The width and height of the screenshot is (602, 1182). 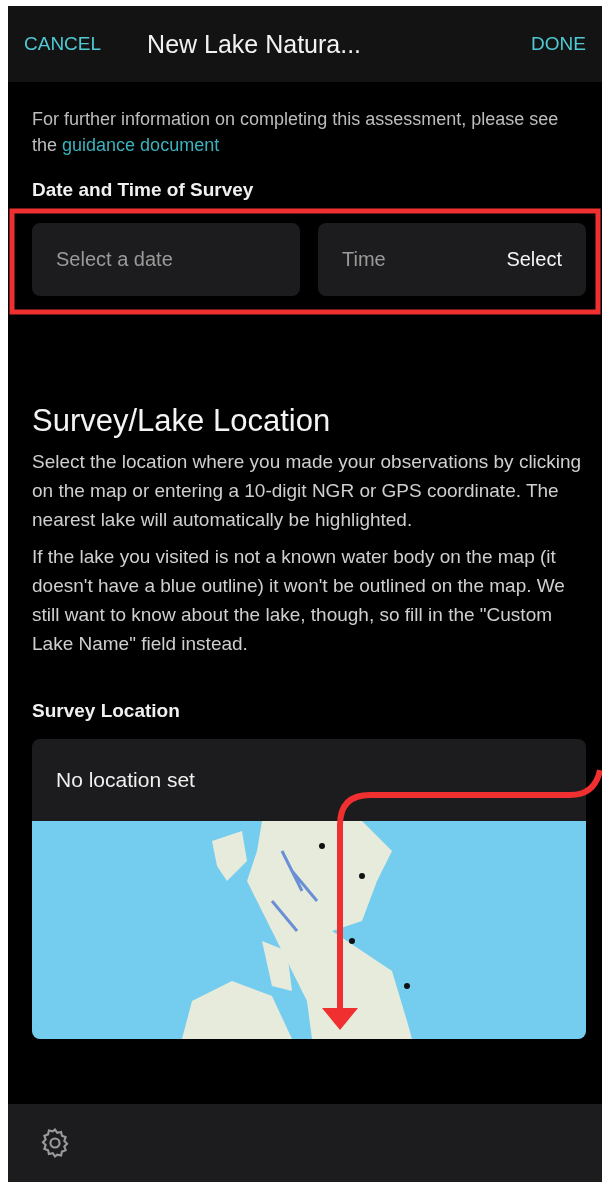 I want to click on done-button: DONE, so click(x=558, y=44).